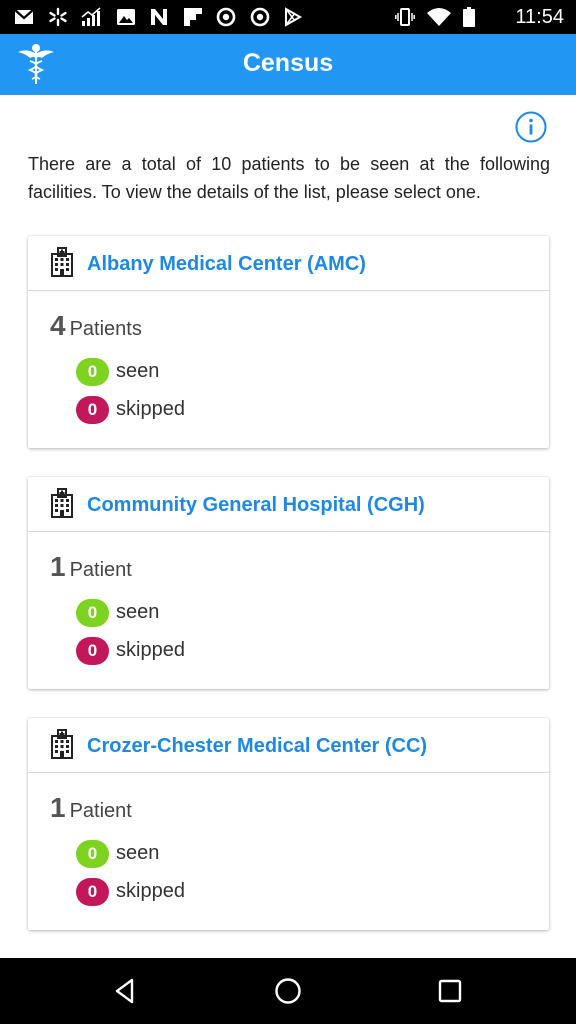 This screenshot has height=1024, width=576. What do you see at coordinates (539, 17) in the screenshot?
I see `status-time: 11:54` at bounding box center [539, 17].